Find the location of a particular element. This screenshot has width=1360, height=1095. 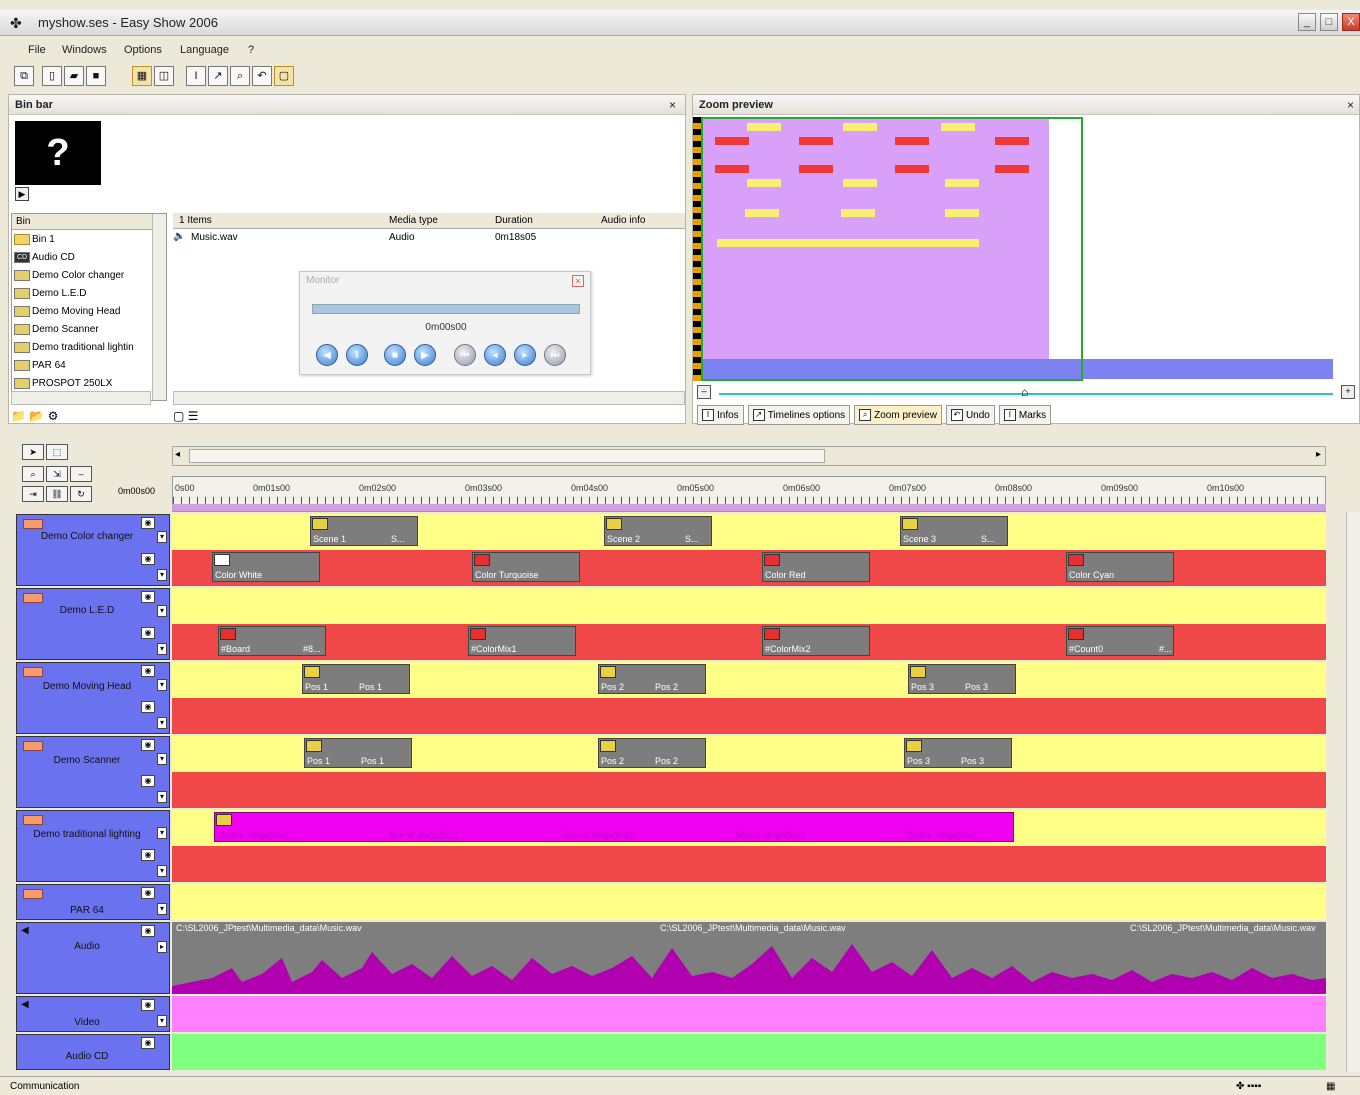

expand-right-icon: ▸ is located at coordinates (162, 947).